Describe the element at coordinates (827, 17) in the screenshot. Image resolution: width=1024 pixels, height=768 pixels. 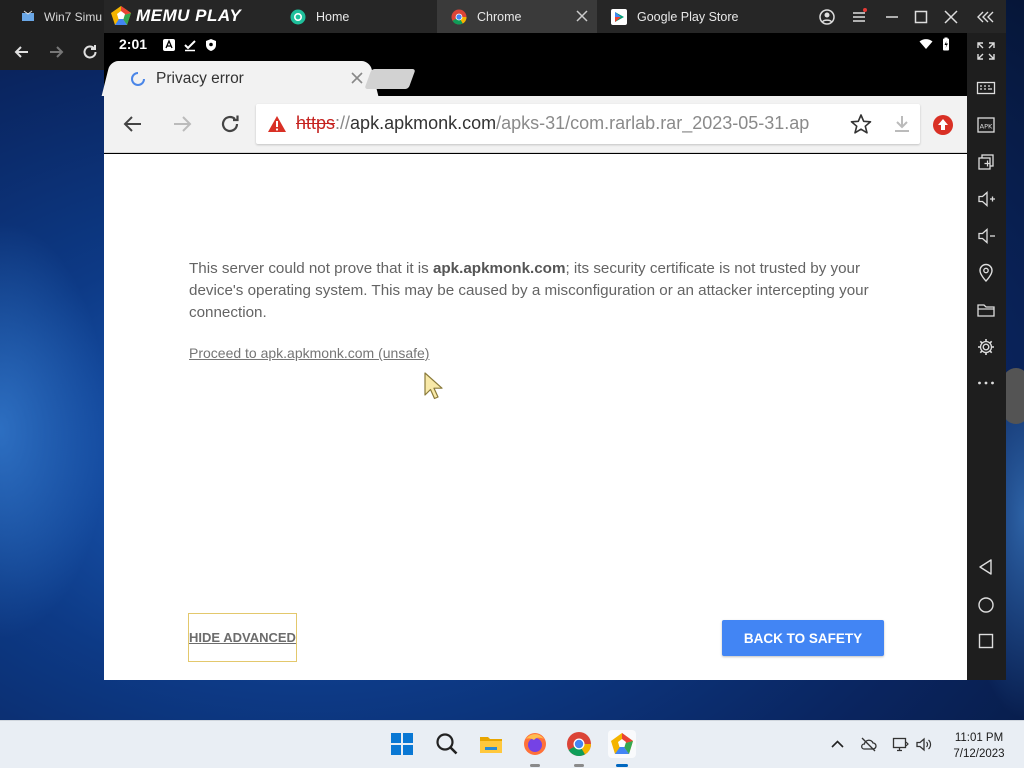
I see `account-icon` at that location.